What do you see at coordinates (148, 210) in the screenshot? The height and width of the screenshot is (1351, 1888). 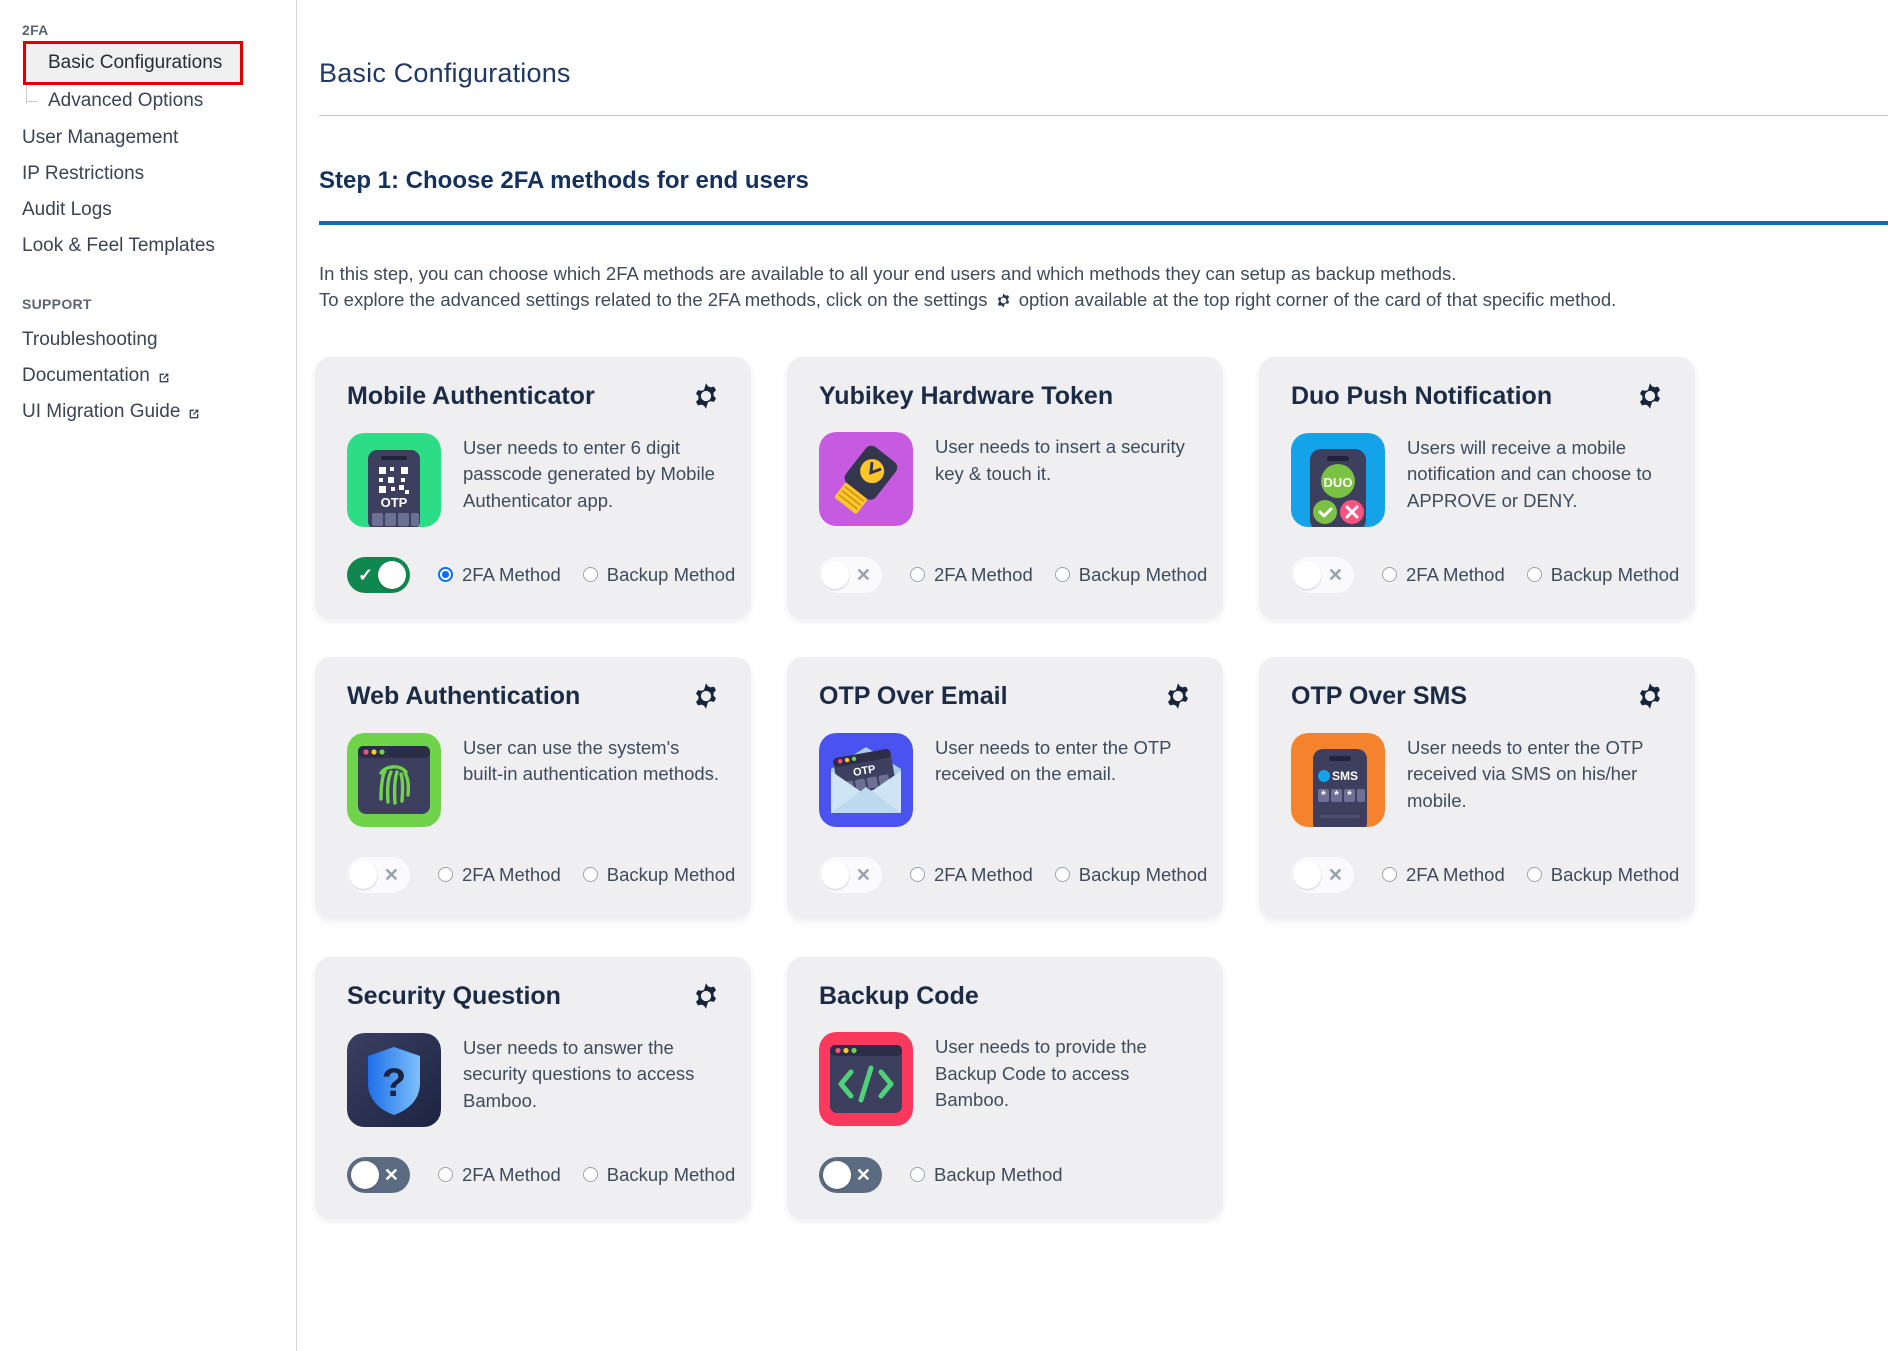 I see `sidebar-item-audit-logs: Audit Logs` at bounding box center [148, 210].